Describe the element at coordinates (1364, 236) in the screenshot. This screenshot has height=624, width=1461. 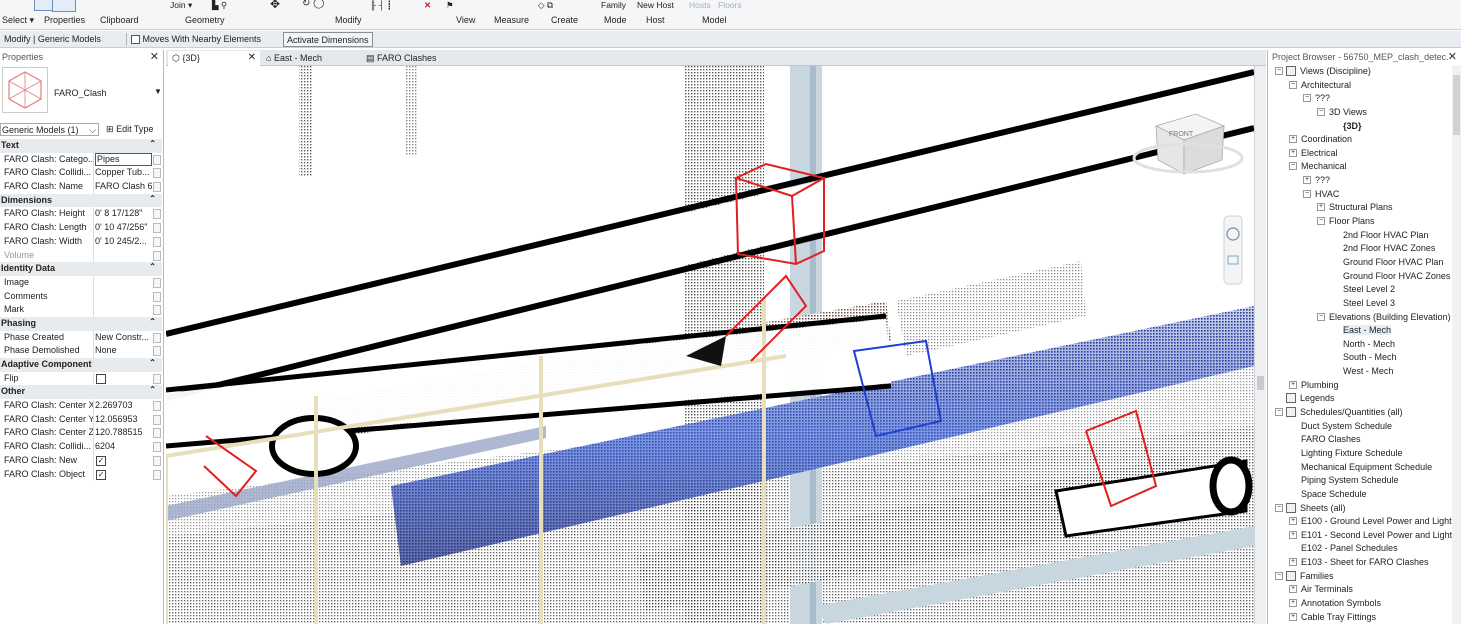
I see `tree-item: 2nd Floor HVAC Plan` at that location.